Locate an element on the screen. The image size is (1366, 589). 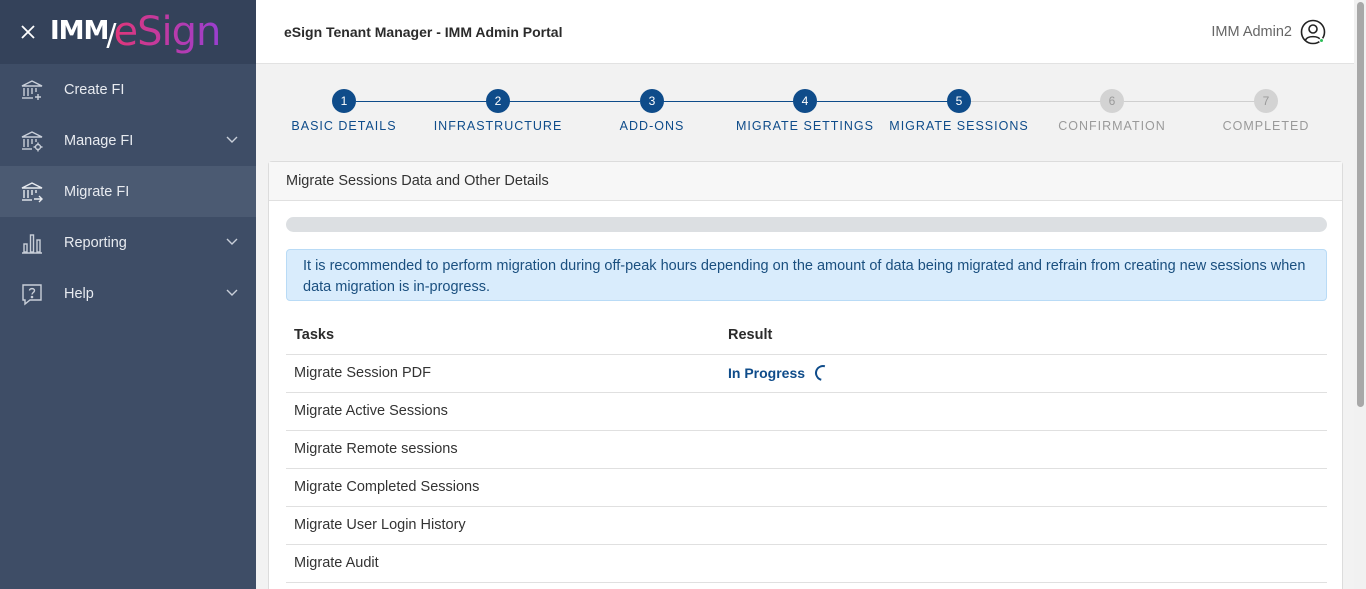
close-sidebar-icon is located at coordinates (28, 32).